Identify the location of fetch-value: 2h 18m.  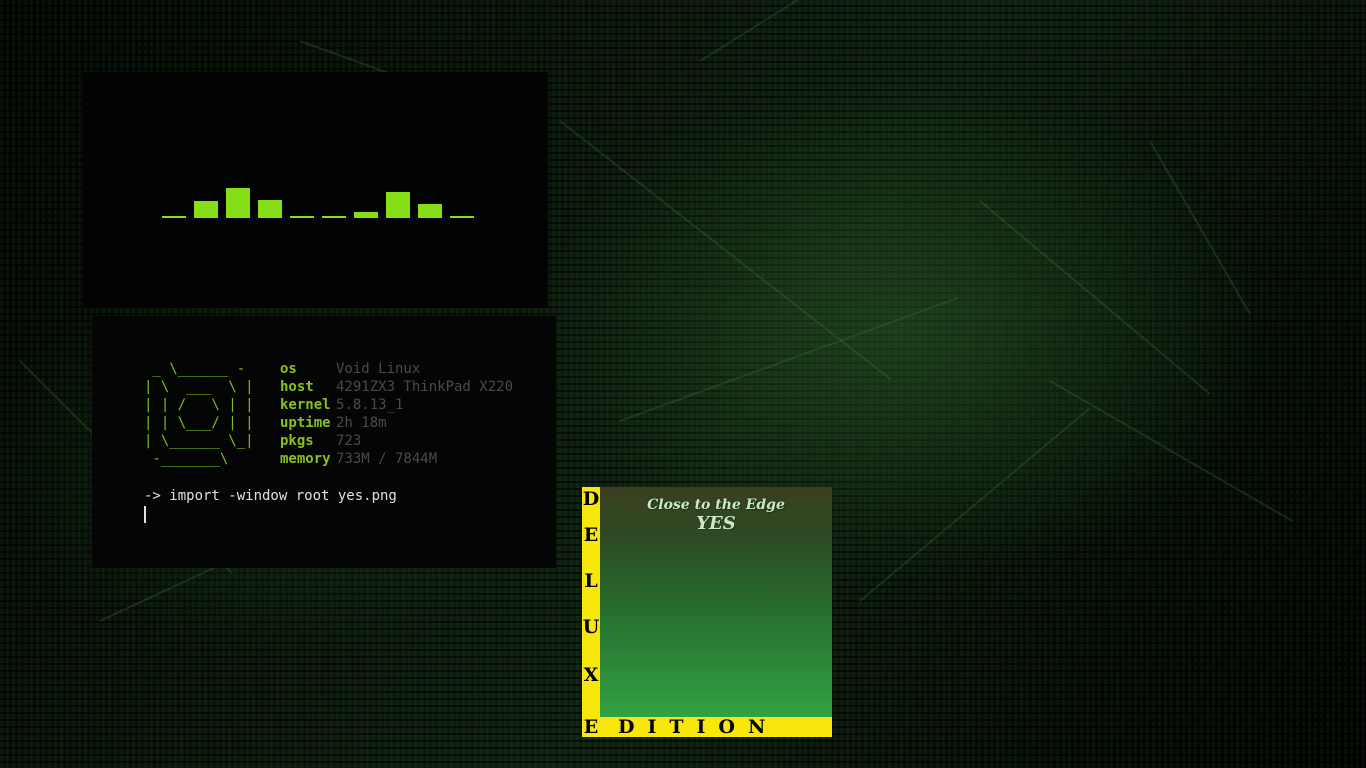
(361, 423).